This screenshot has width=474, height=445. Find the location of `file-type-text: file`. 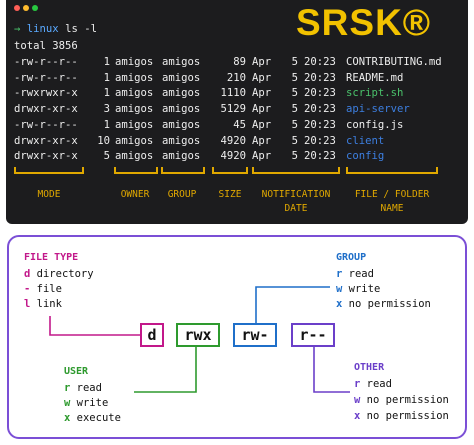

file-type-text: file is located at coordinates (49, 289).